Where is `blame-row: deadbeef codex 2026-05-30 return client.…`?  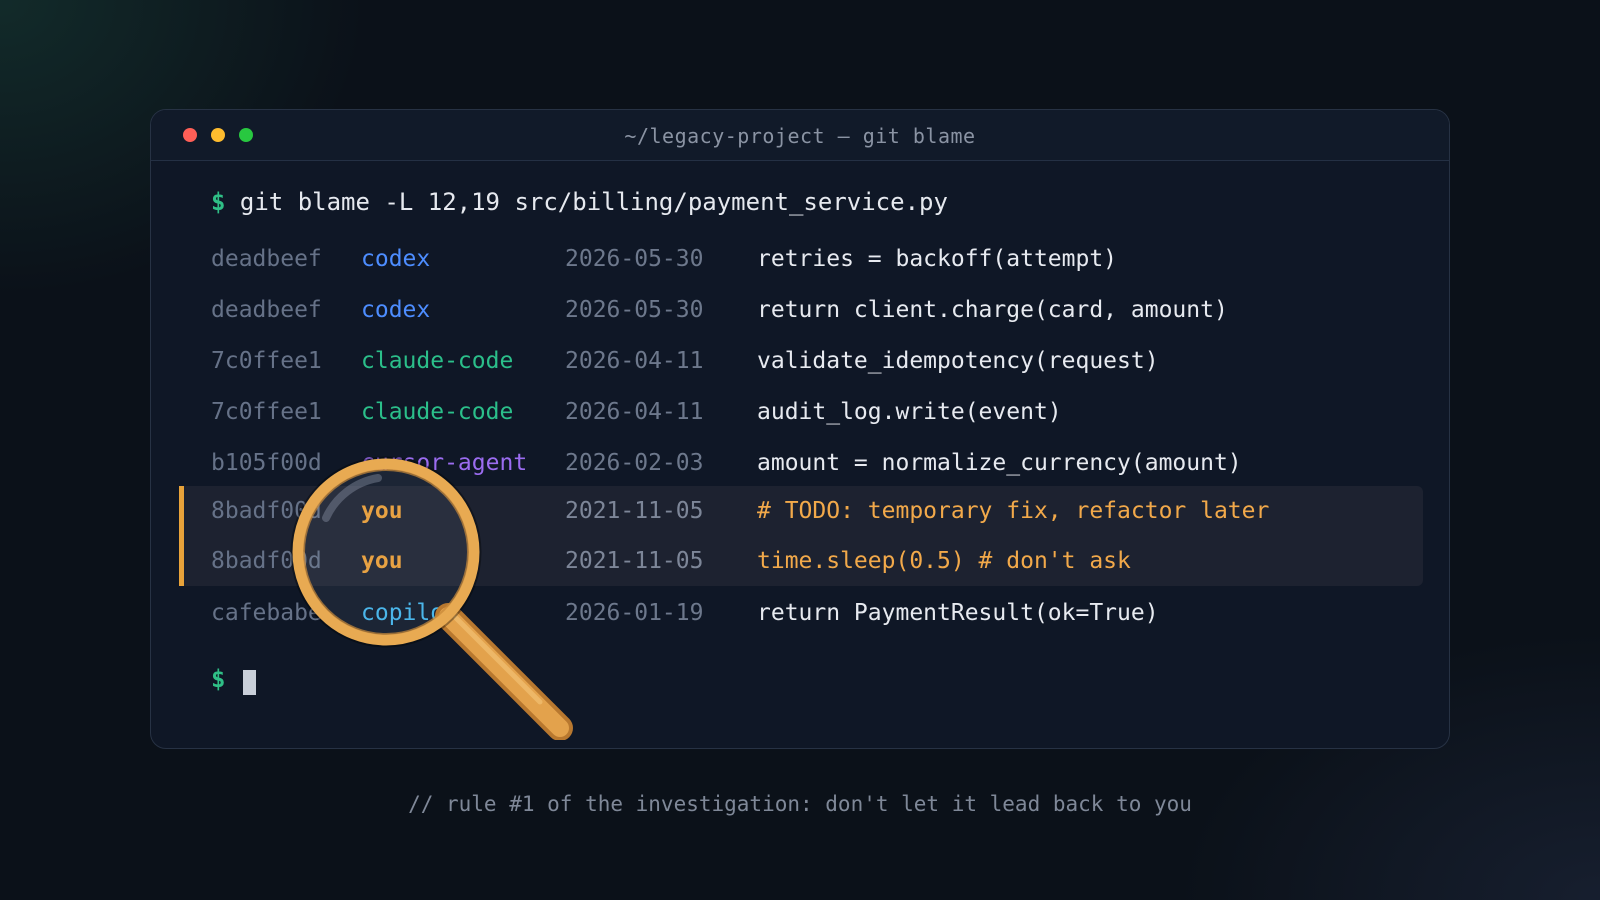
blame-row: deadbeef codex 2026-05-30 return client.… is located at coordinates (801, 310).